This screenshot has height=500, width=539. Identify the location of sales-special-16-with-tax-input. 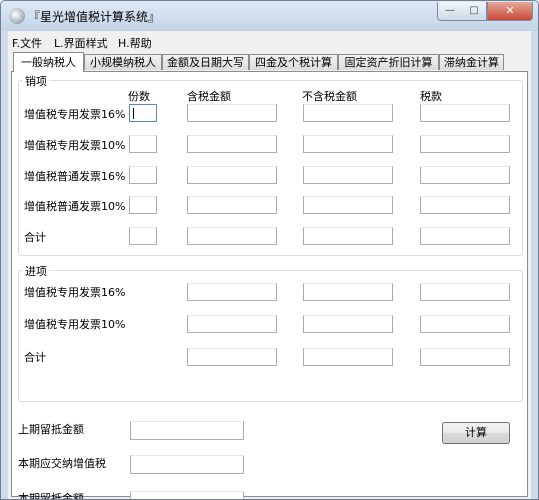
(232, 113).